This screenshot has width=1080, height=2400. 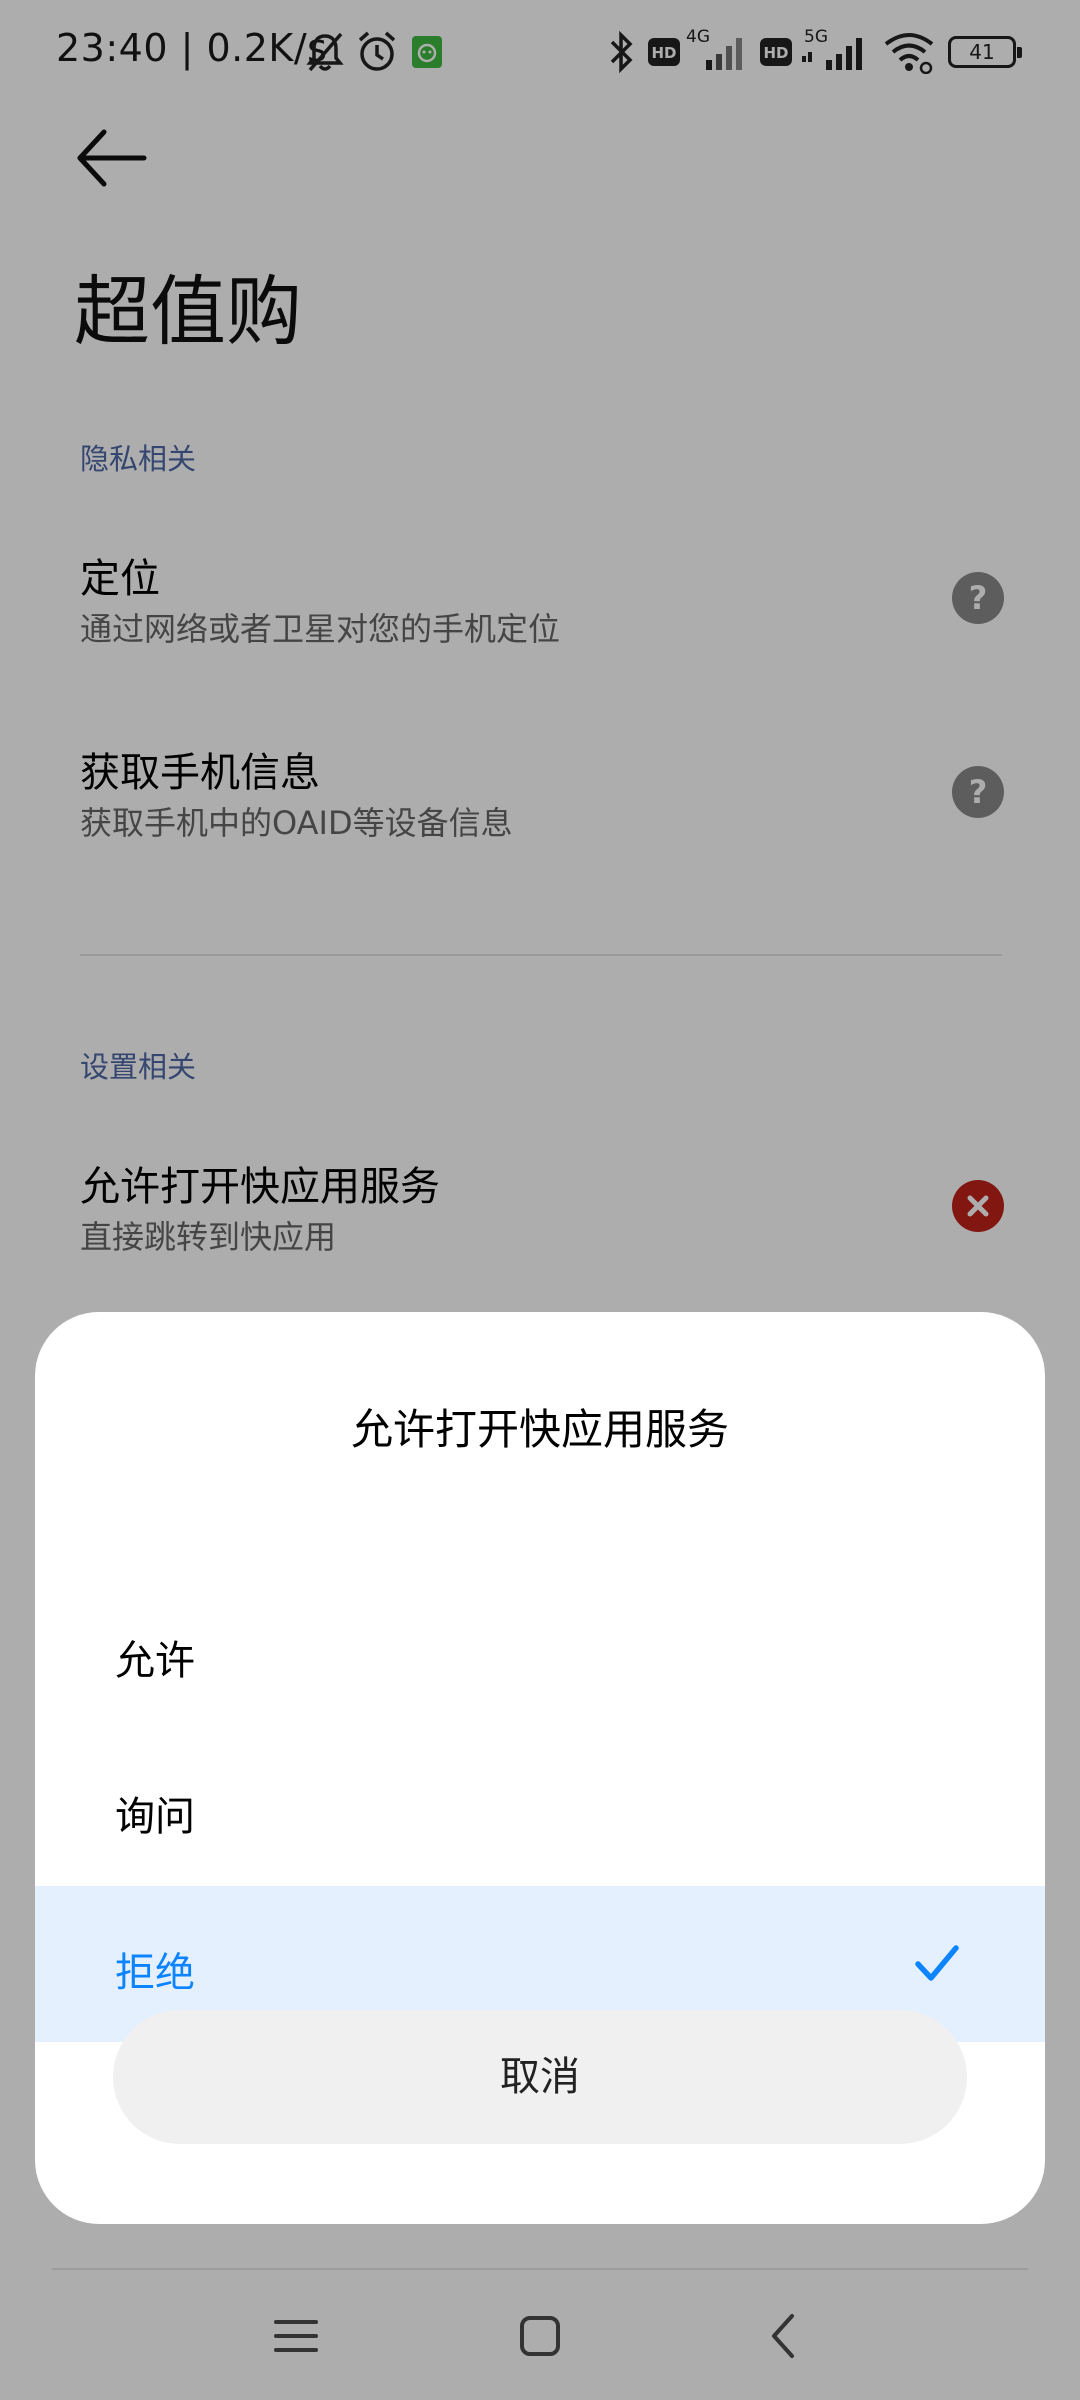 I want to click on cancel-button: 取消, so click(x=540, y=2077).